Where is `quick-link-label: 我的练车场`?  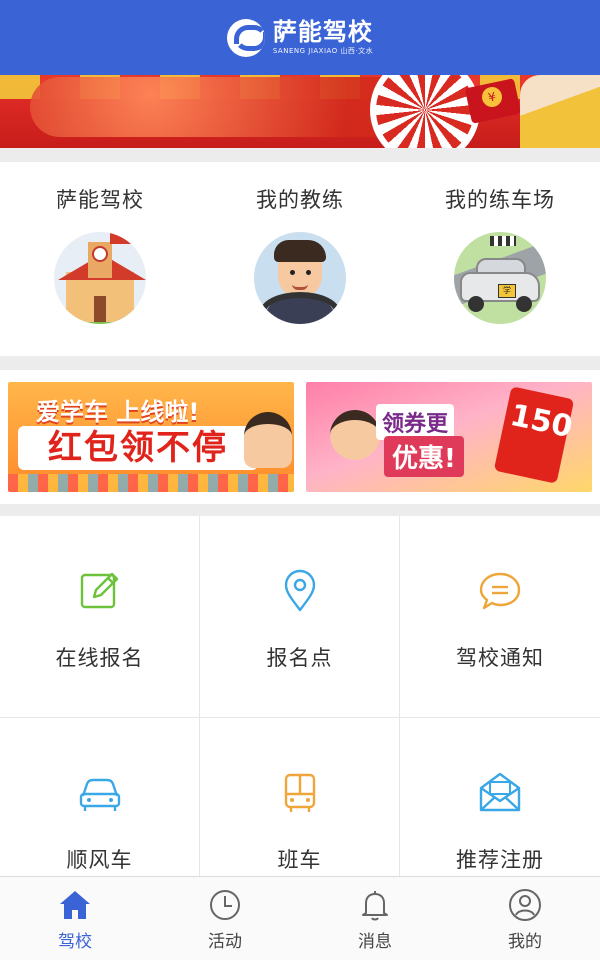 quick-link-label: 我的练车场 is located at coordinates (500, 200).